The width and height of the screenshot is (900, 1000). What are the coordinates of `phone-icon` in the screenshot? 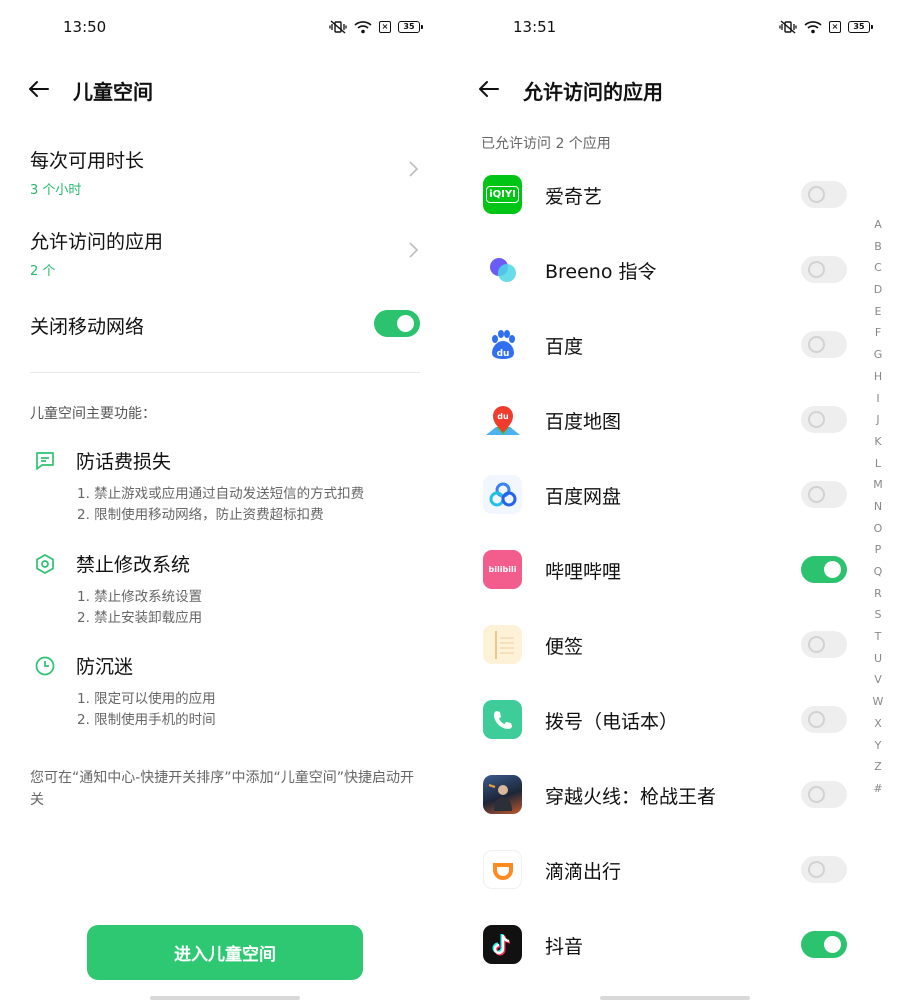 It's located at (502, 719).